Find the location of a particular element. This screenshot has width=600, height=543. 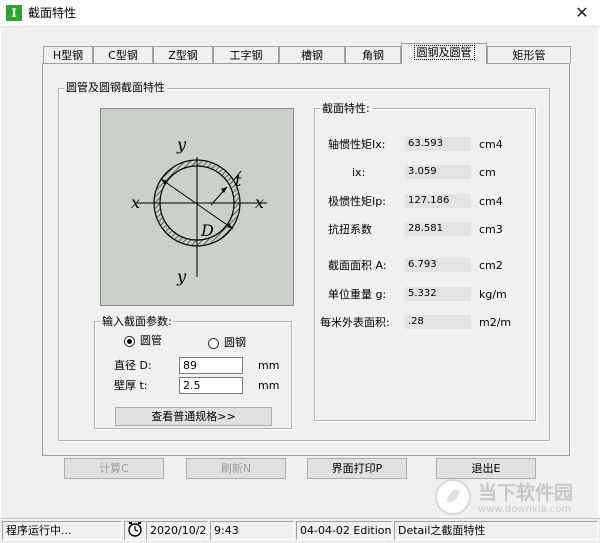

status-edition: 04-04-02 Edition is located at coordinates (344, 530).